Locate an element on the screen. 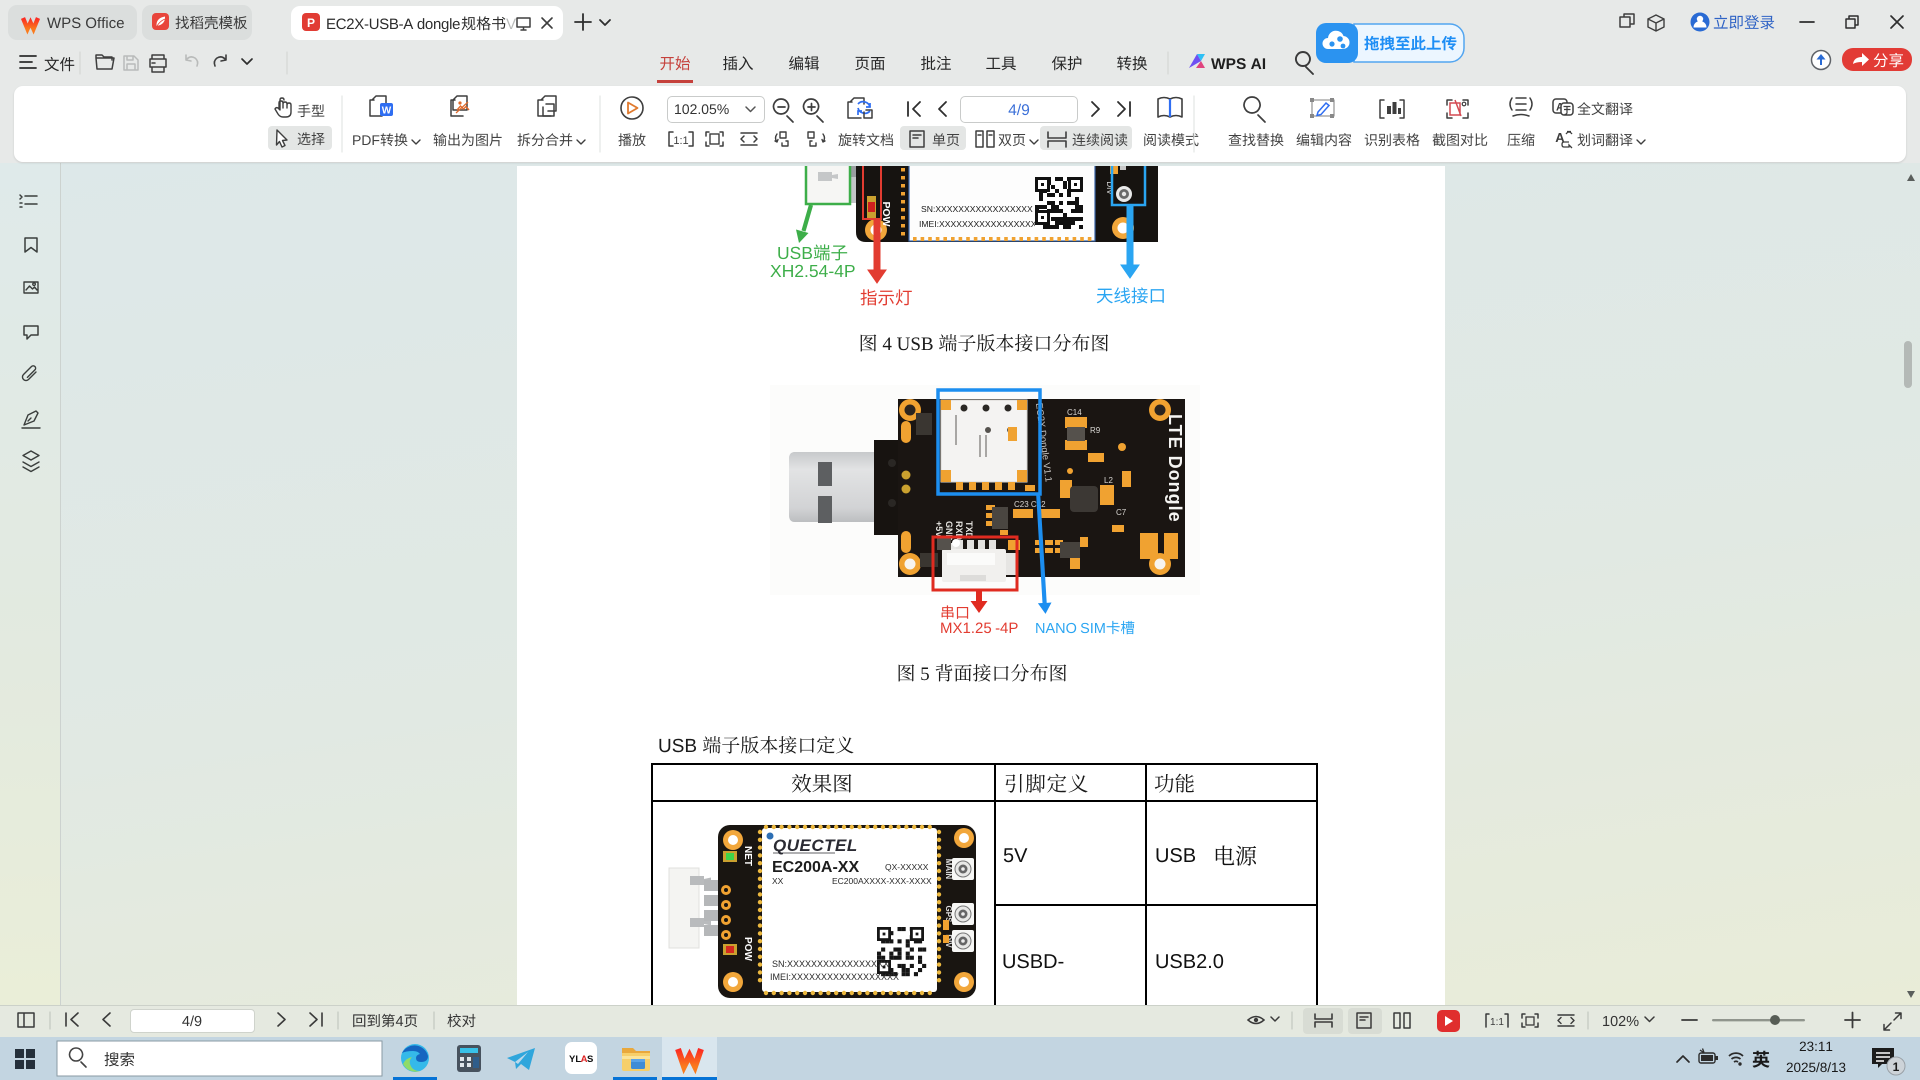  svg-text: P is located at coordinates (311, 23).